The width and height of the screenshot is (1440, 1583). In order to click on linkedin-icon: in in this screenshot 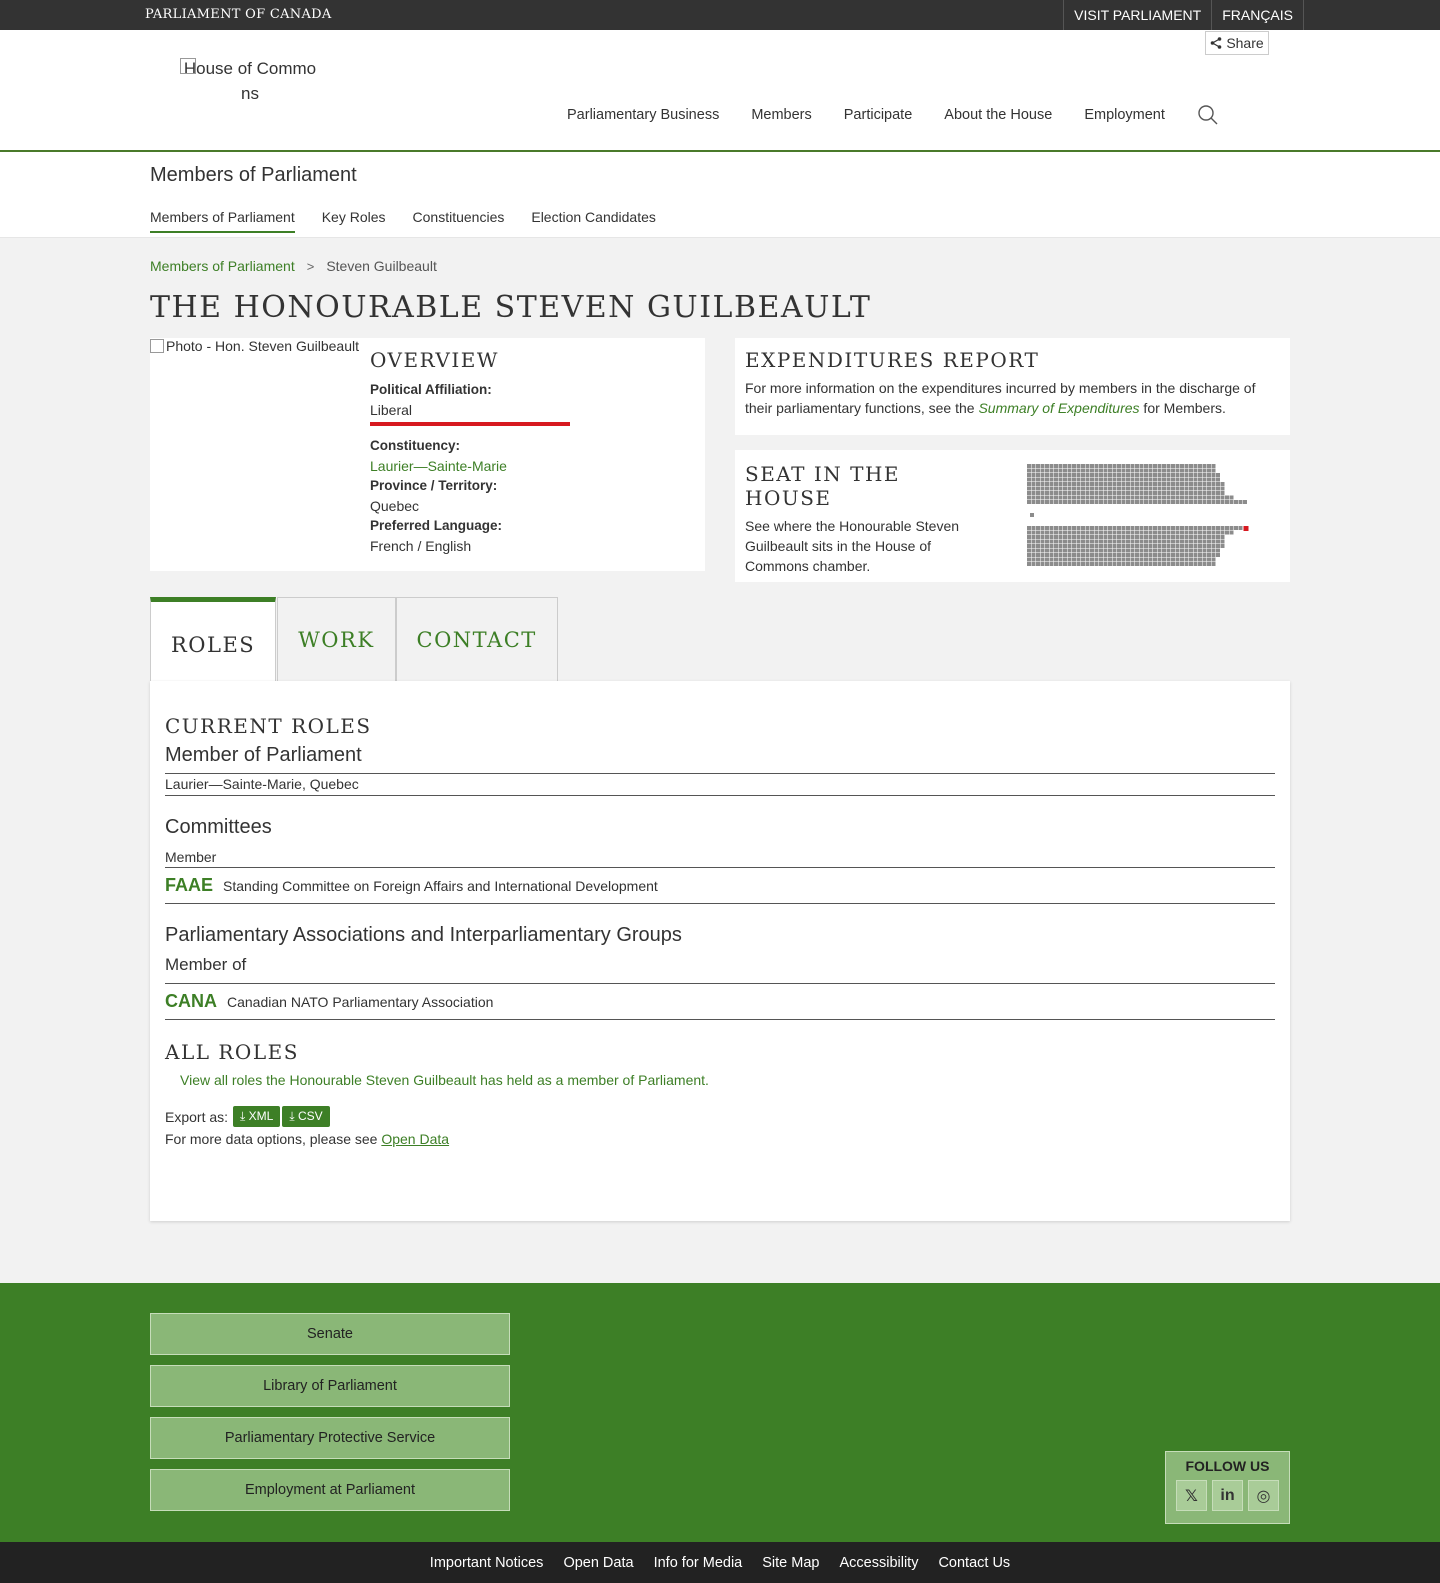, I will do `click(1227, 1495)`.